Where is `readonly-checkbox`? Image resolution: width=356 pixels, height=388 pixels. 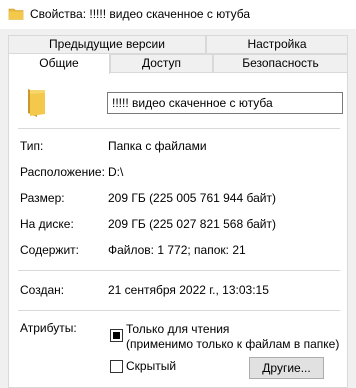
readonly-checkbox is located at coordinates (116, 335).